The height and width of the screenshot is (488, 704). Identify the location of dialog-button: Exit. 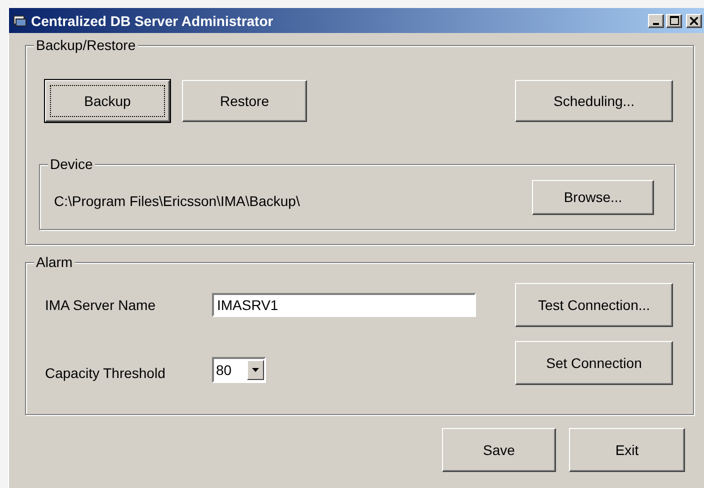
(627, 450).